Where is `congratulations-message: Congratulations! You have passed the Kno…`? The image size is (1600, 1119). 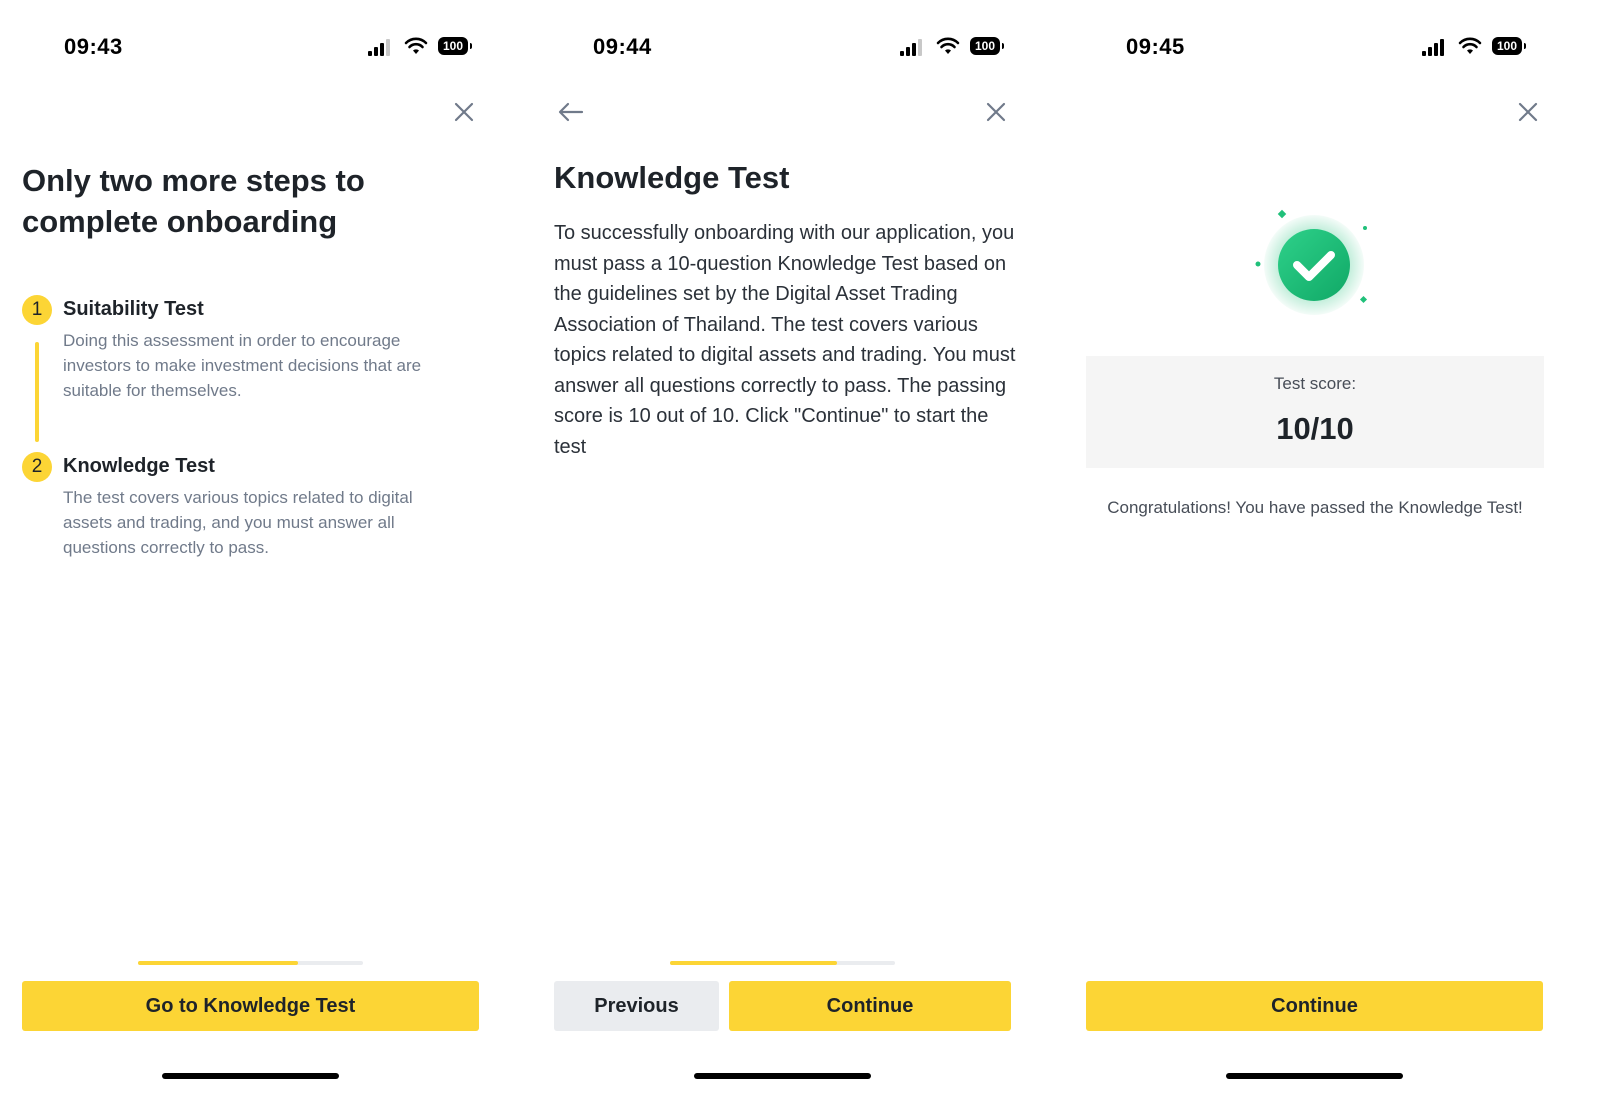
congratulations-message: Congratulations! You have passed the Kno… is located at coordinates (1315, 507).